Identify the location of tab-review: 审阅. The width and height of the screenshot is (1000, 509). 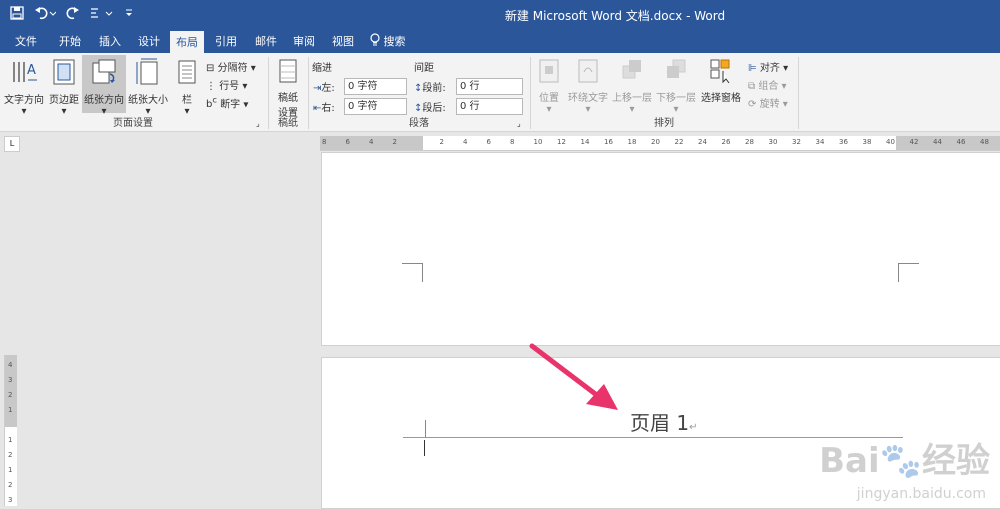
(304, 41).